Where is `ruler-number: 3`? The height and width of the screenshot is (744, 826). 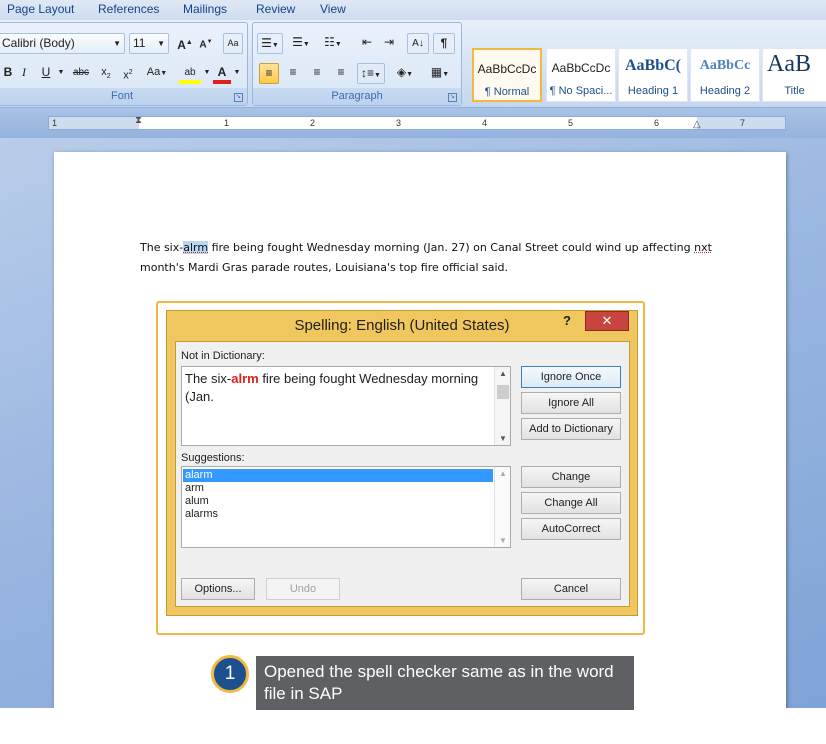
ruler-number: 3 is located at coordinates (399, 123).